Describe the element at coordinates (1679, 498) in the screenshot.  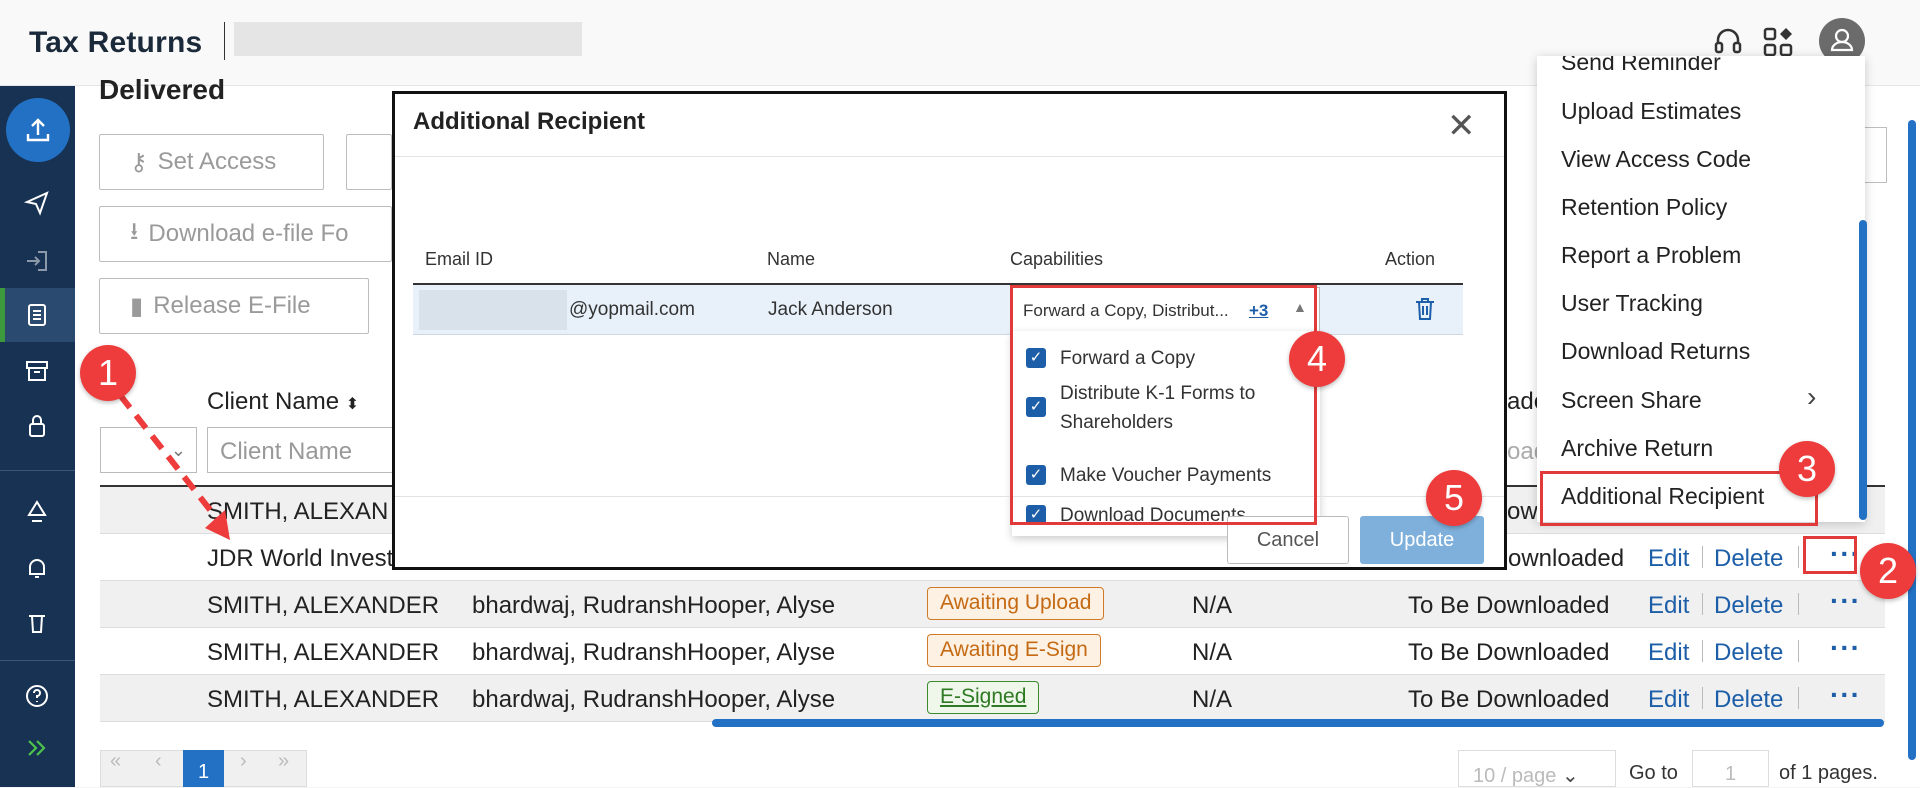
I see `highlight-box-additional-recipient` at that location.